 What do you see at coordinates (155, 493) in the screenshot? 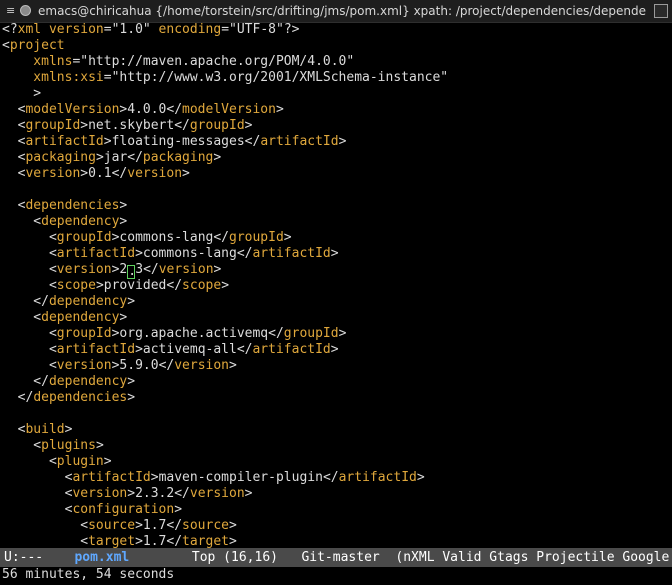
I see `syntax-token: 2.3.2` at bounding box center [155, 493].